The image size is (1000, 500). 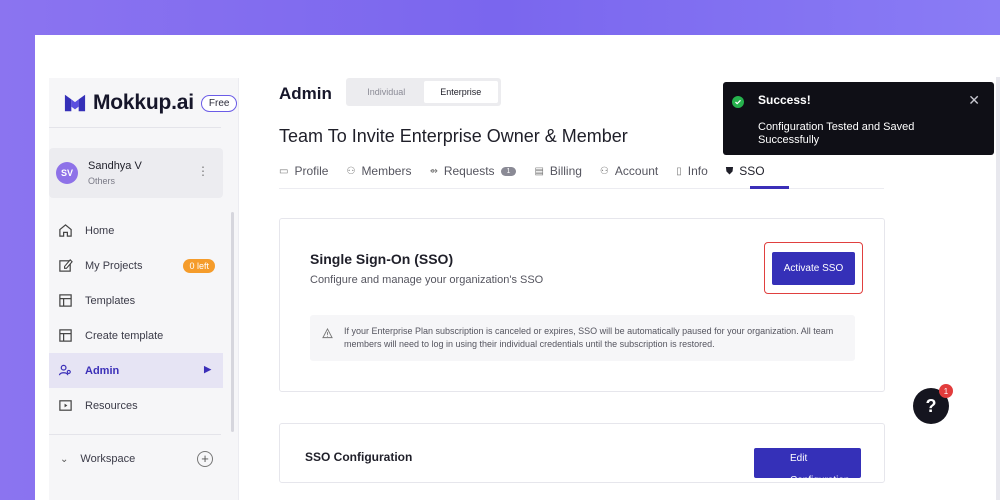 What do you see at coordinates (974, 100) in the screenshot?
I see `close-icon: ✕` at bounding box center [974, 100].